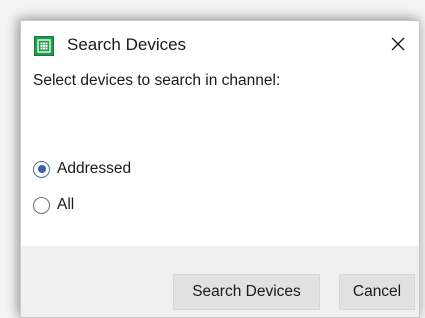 This screenshot has width=425, height=318. I want to click on close-icon, so click(398, 46).